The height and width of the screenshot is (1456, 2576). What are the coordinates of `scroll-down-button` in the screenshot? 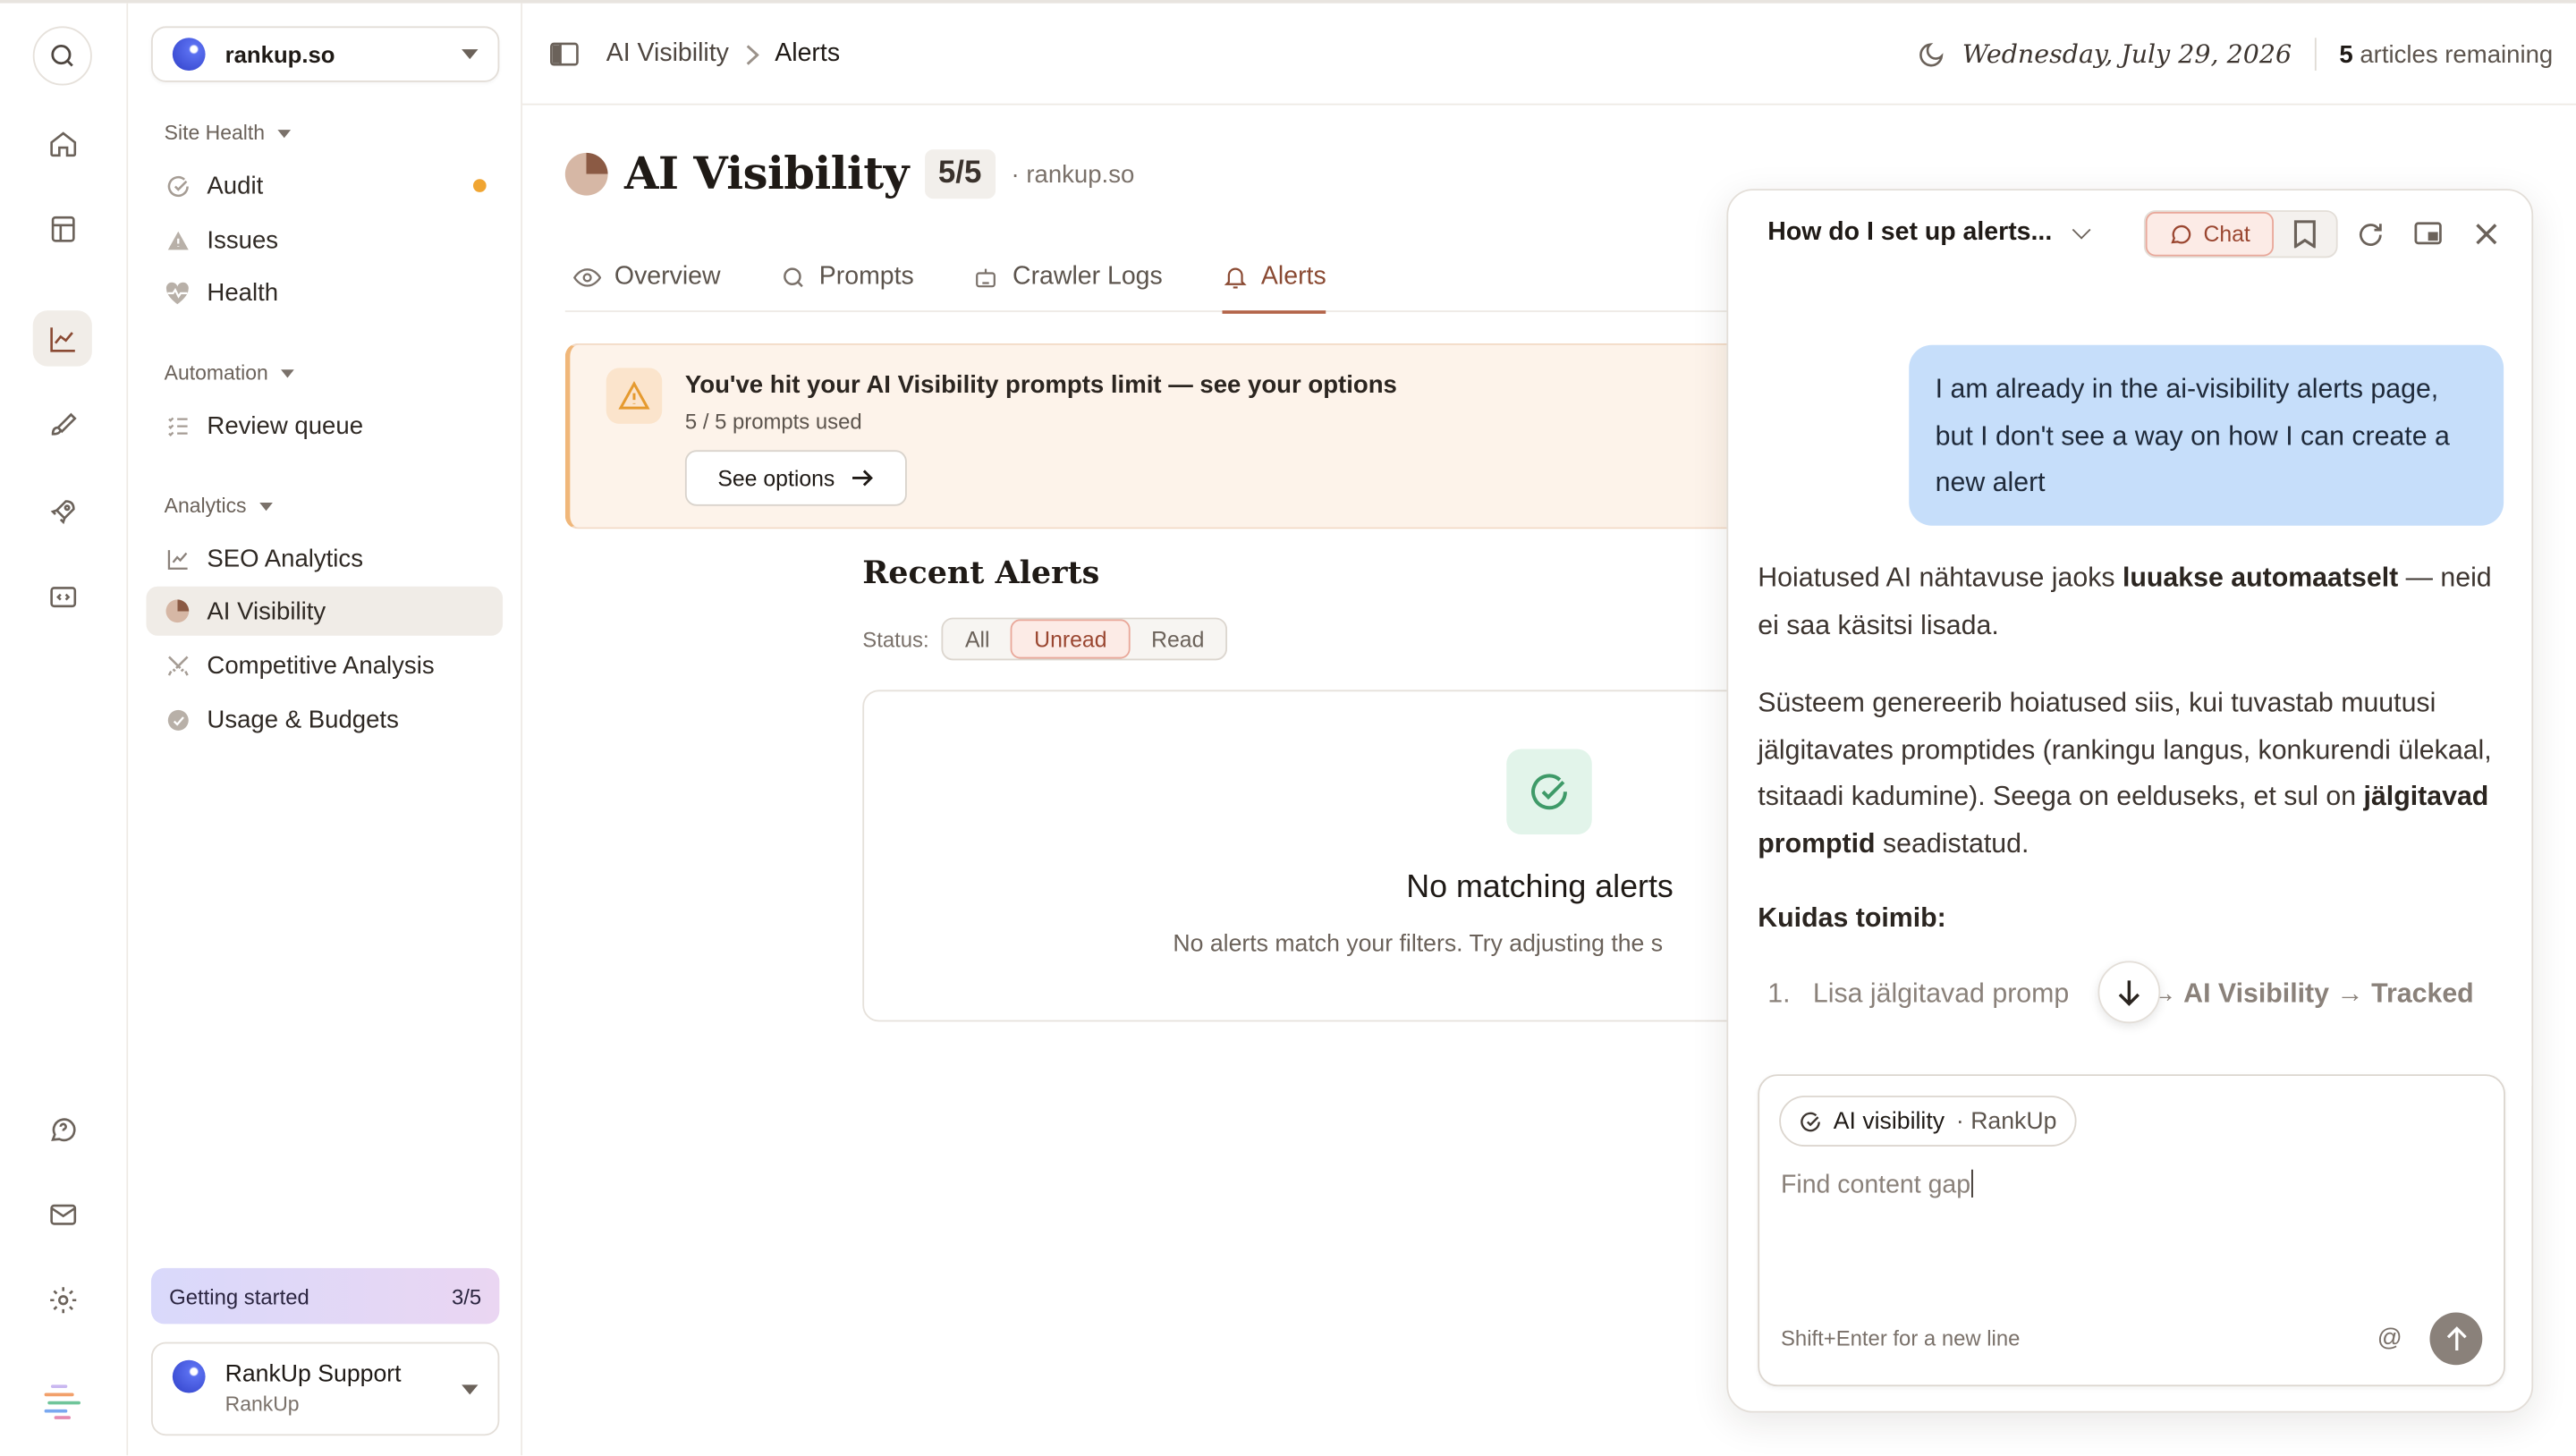 It's located at (2129, 992).